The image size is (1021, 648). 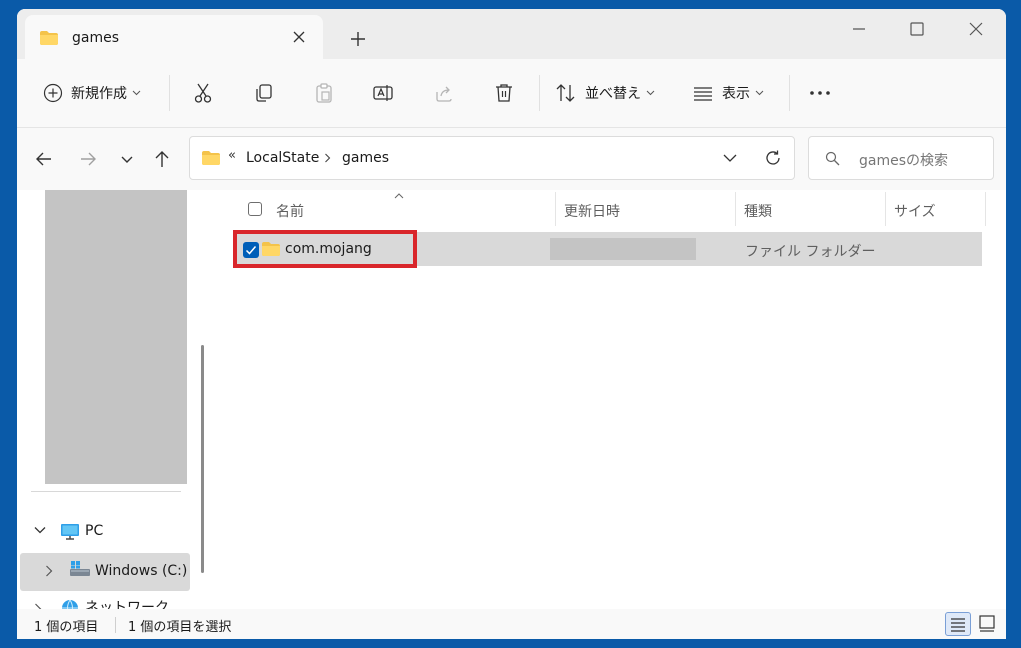 I want to click on view-button: 表示, so click(x=728, y=93).